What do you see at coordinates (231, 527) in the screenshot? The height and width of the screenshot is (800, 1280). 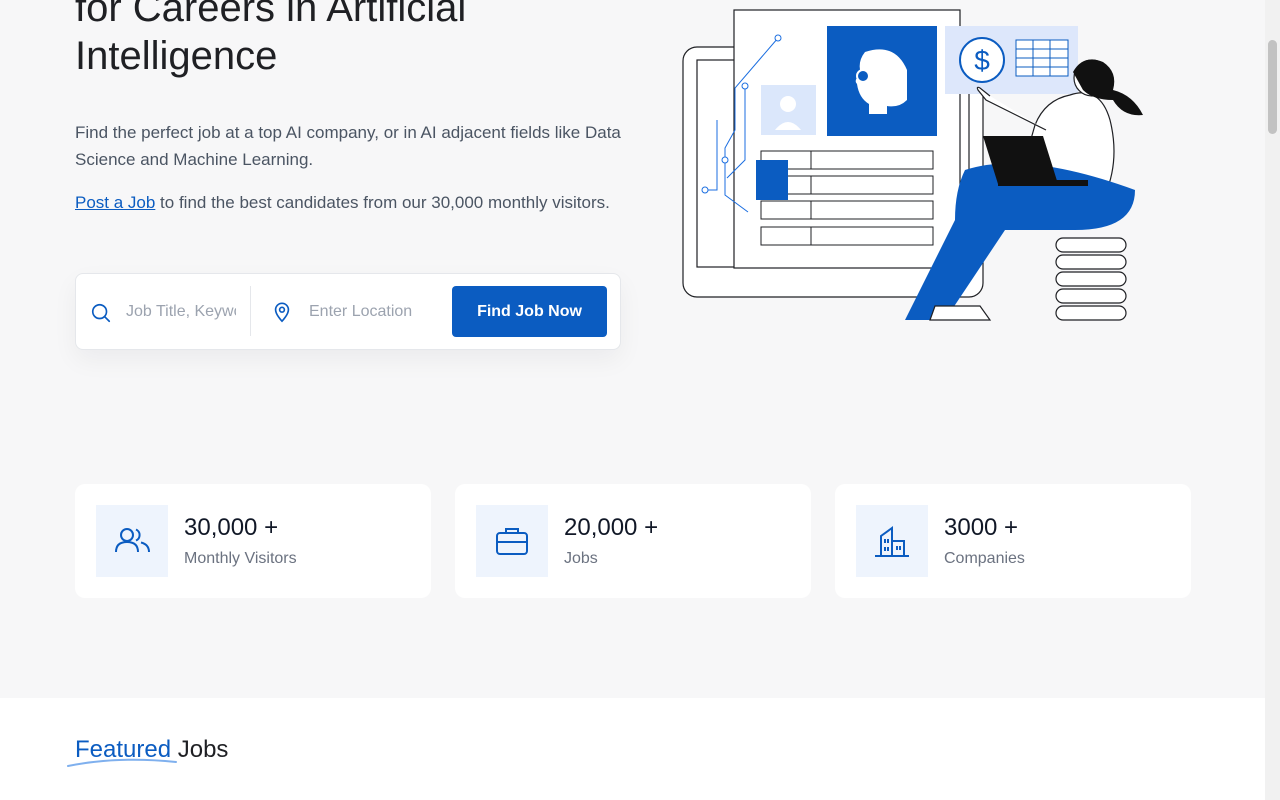 I see `stat-value: 30,000 +` at bounding box center [231, 527].